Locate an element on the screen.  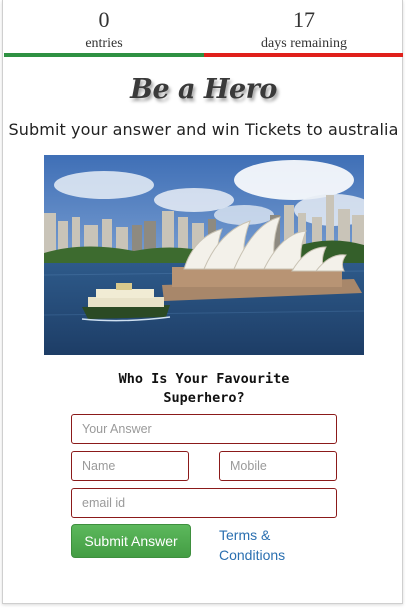
contest-question: Who Is Your Favourite Superhero? is located at coordinates (204, 388).